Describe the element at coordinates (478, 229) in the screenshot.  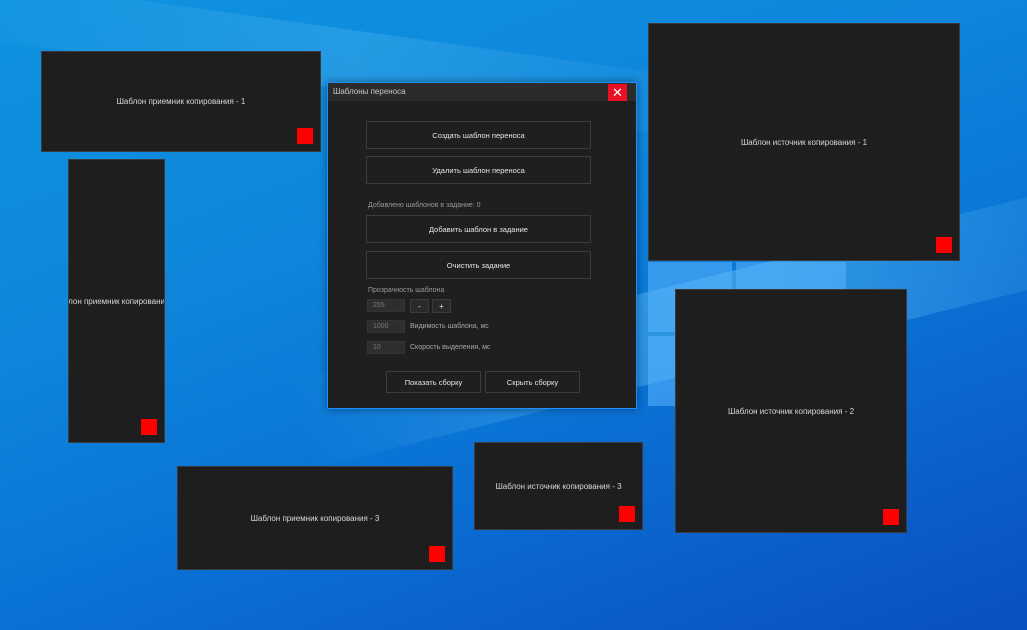
I see `add-to-task-button: Добавить шаблон в задание` at that location.